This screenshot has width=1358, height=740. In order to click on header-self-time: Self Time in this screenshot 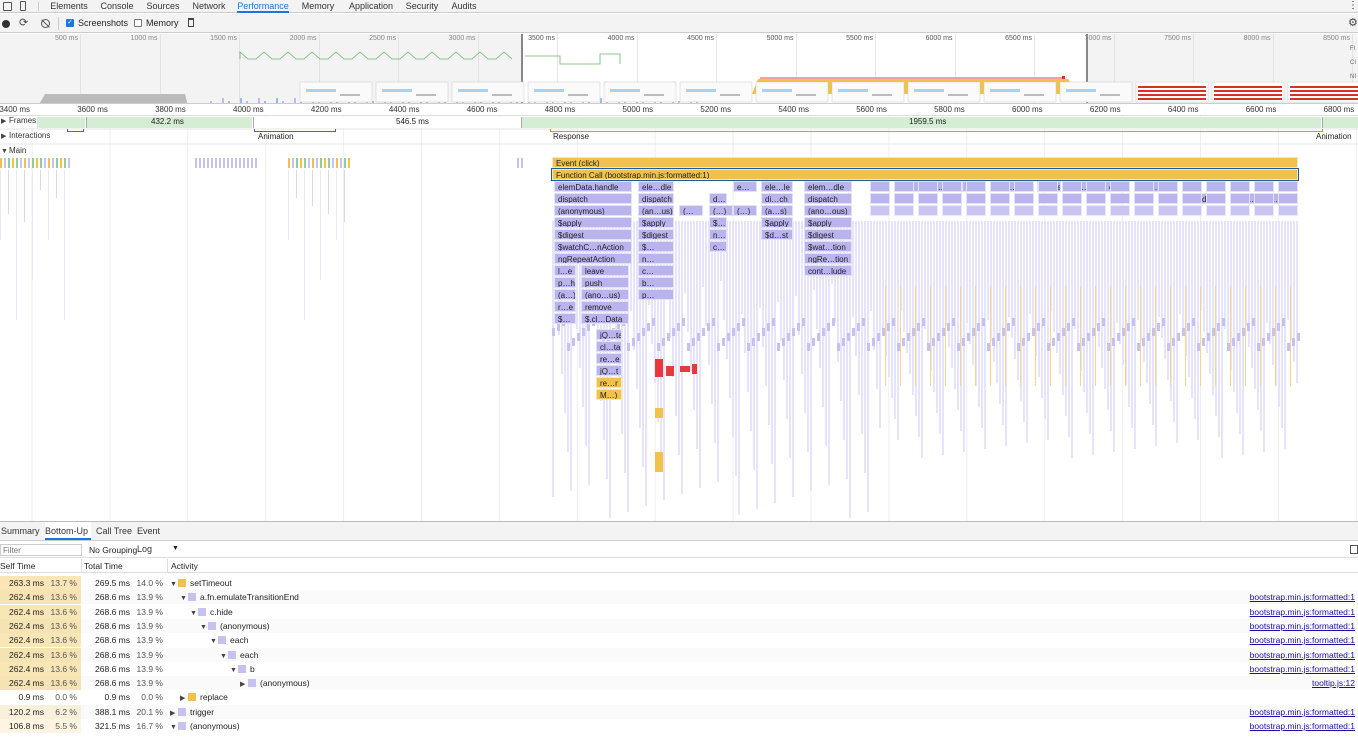, I will do `click(17, 566)`.